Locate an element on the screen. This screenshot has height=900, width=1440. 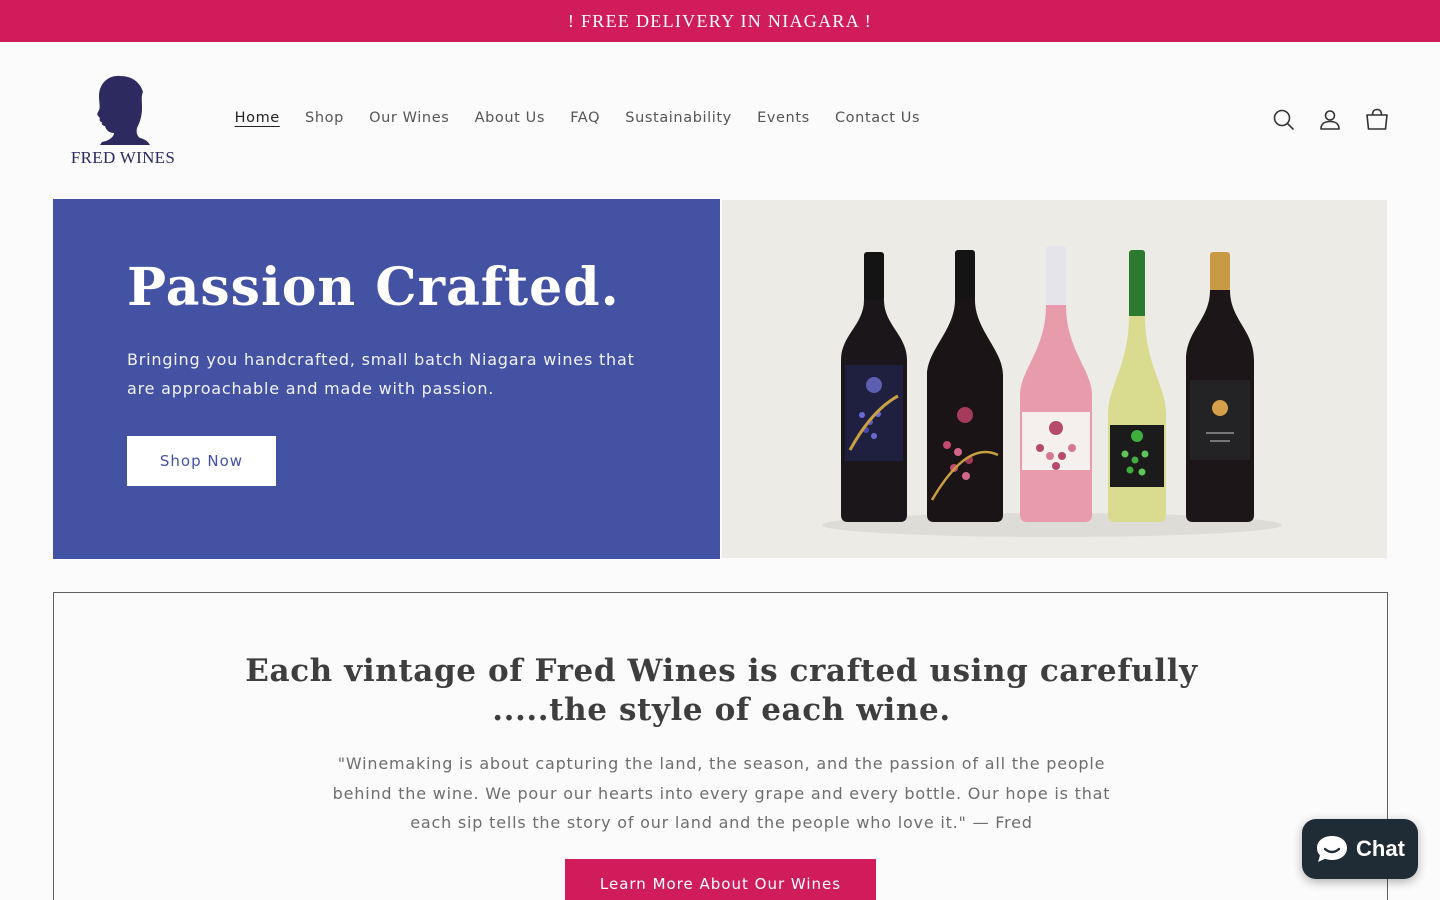
chat-widget-button: Chat is located at coordinates (1360, 849).